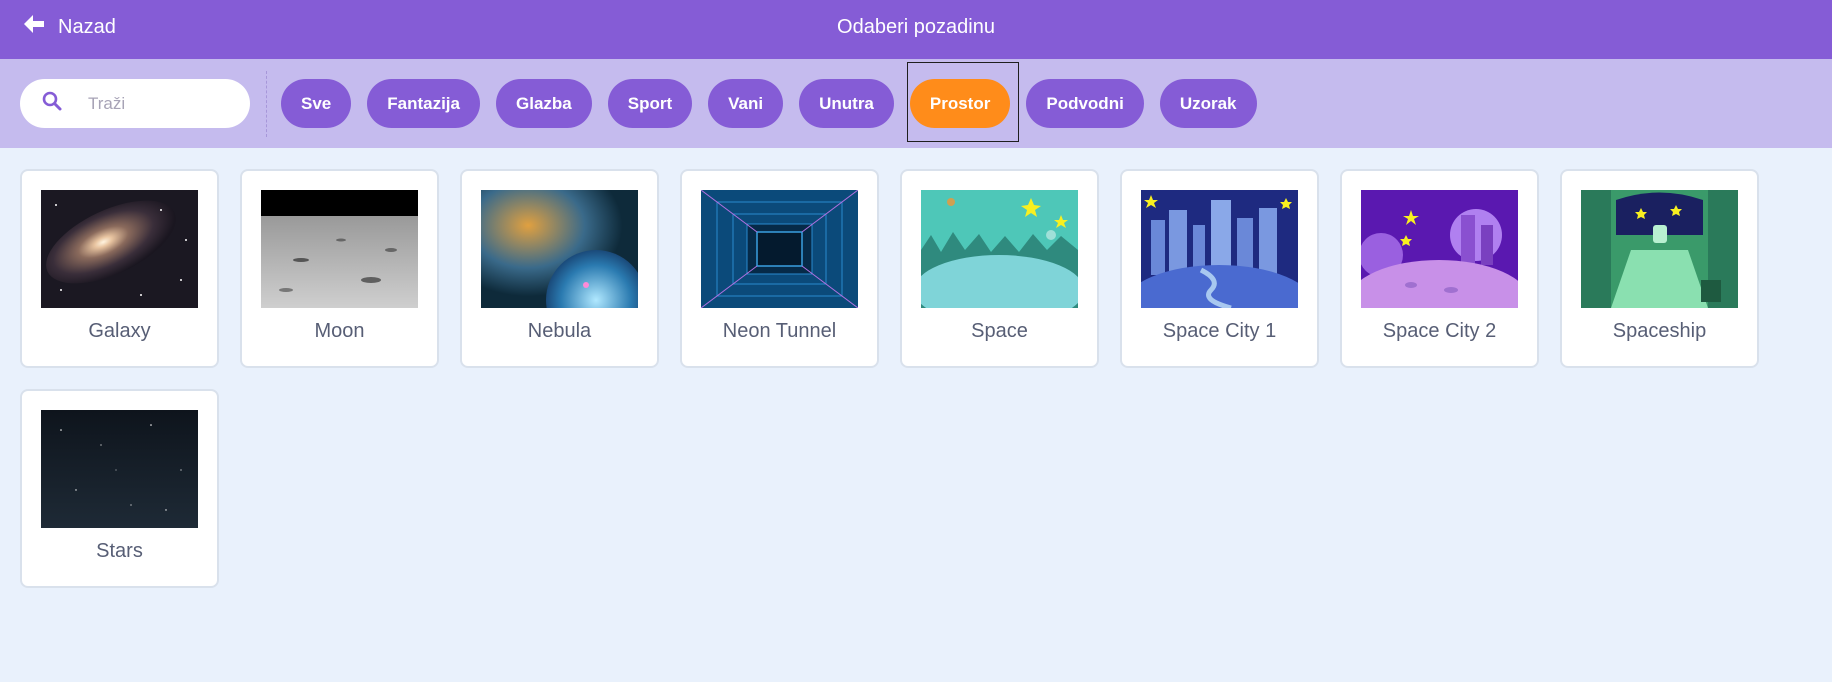  I want to click on divider, so click(266, 104).